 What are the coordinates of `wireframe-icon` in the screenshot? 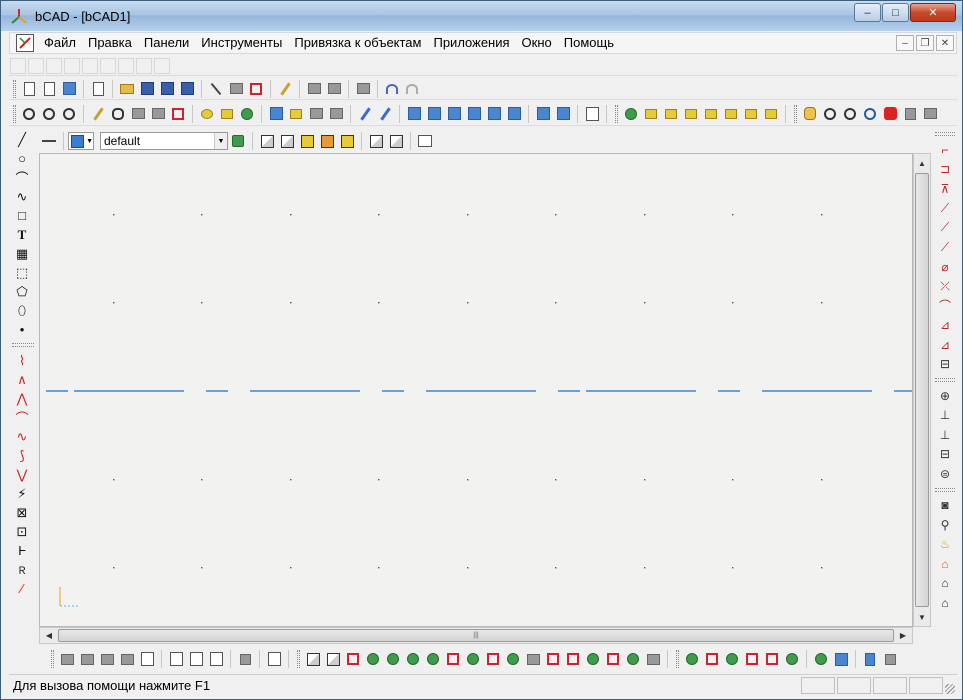 It's located at (267, 141).